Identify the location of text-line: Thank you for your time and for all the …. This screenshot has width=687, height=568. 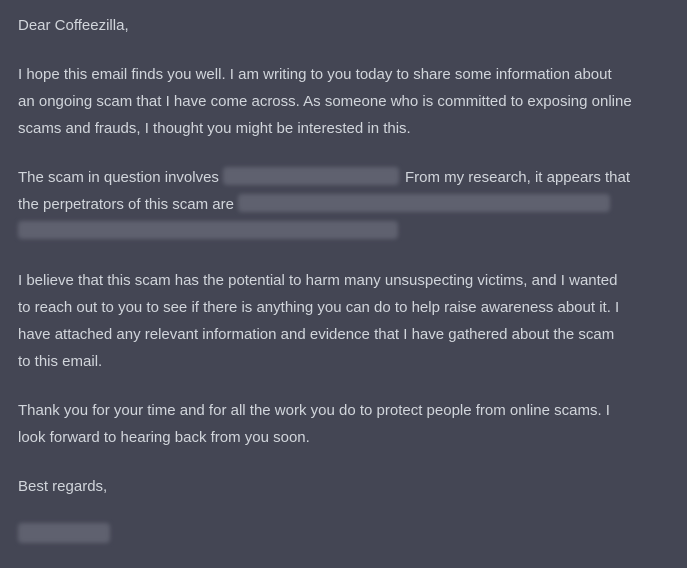
(314, 410).